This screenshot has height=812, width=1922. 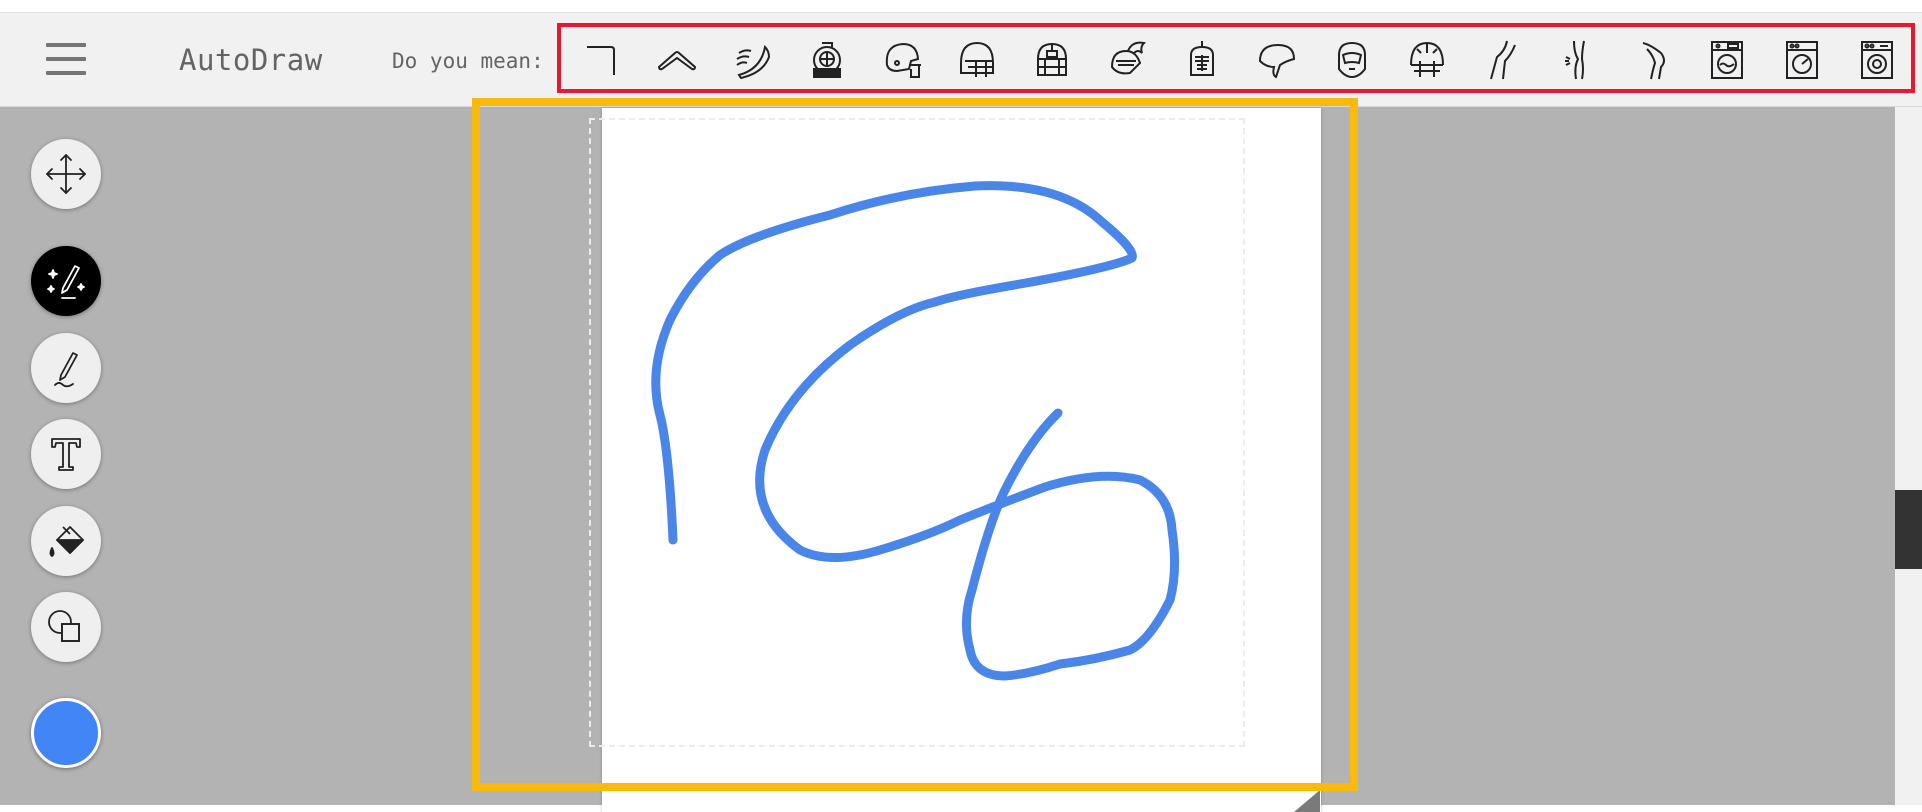 What do you see at coordinates (1908, 456) in the screenshot?
I see `scrollbar-track` at bounding box center [1908, 456].